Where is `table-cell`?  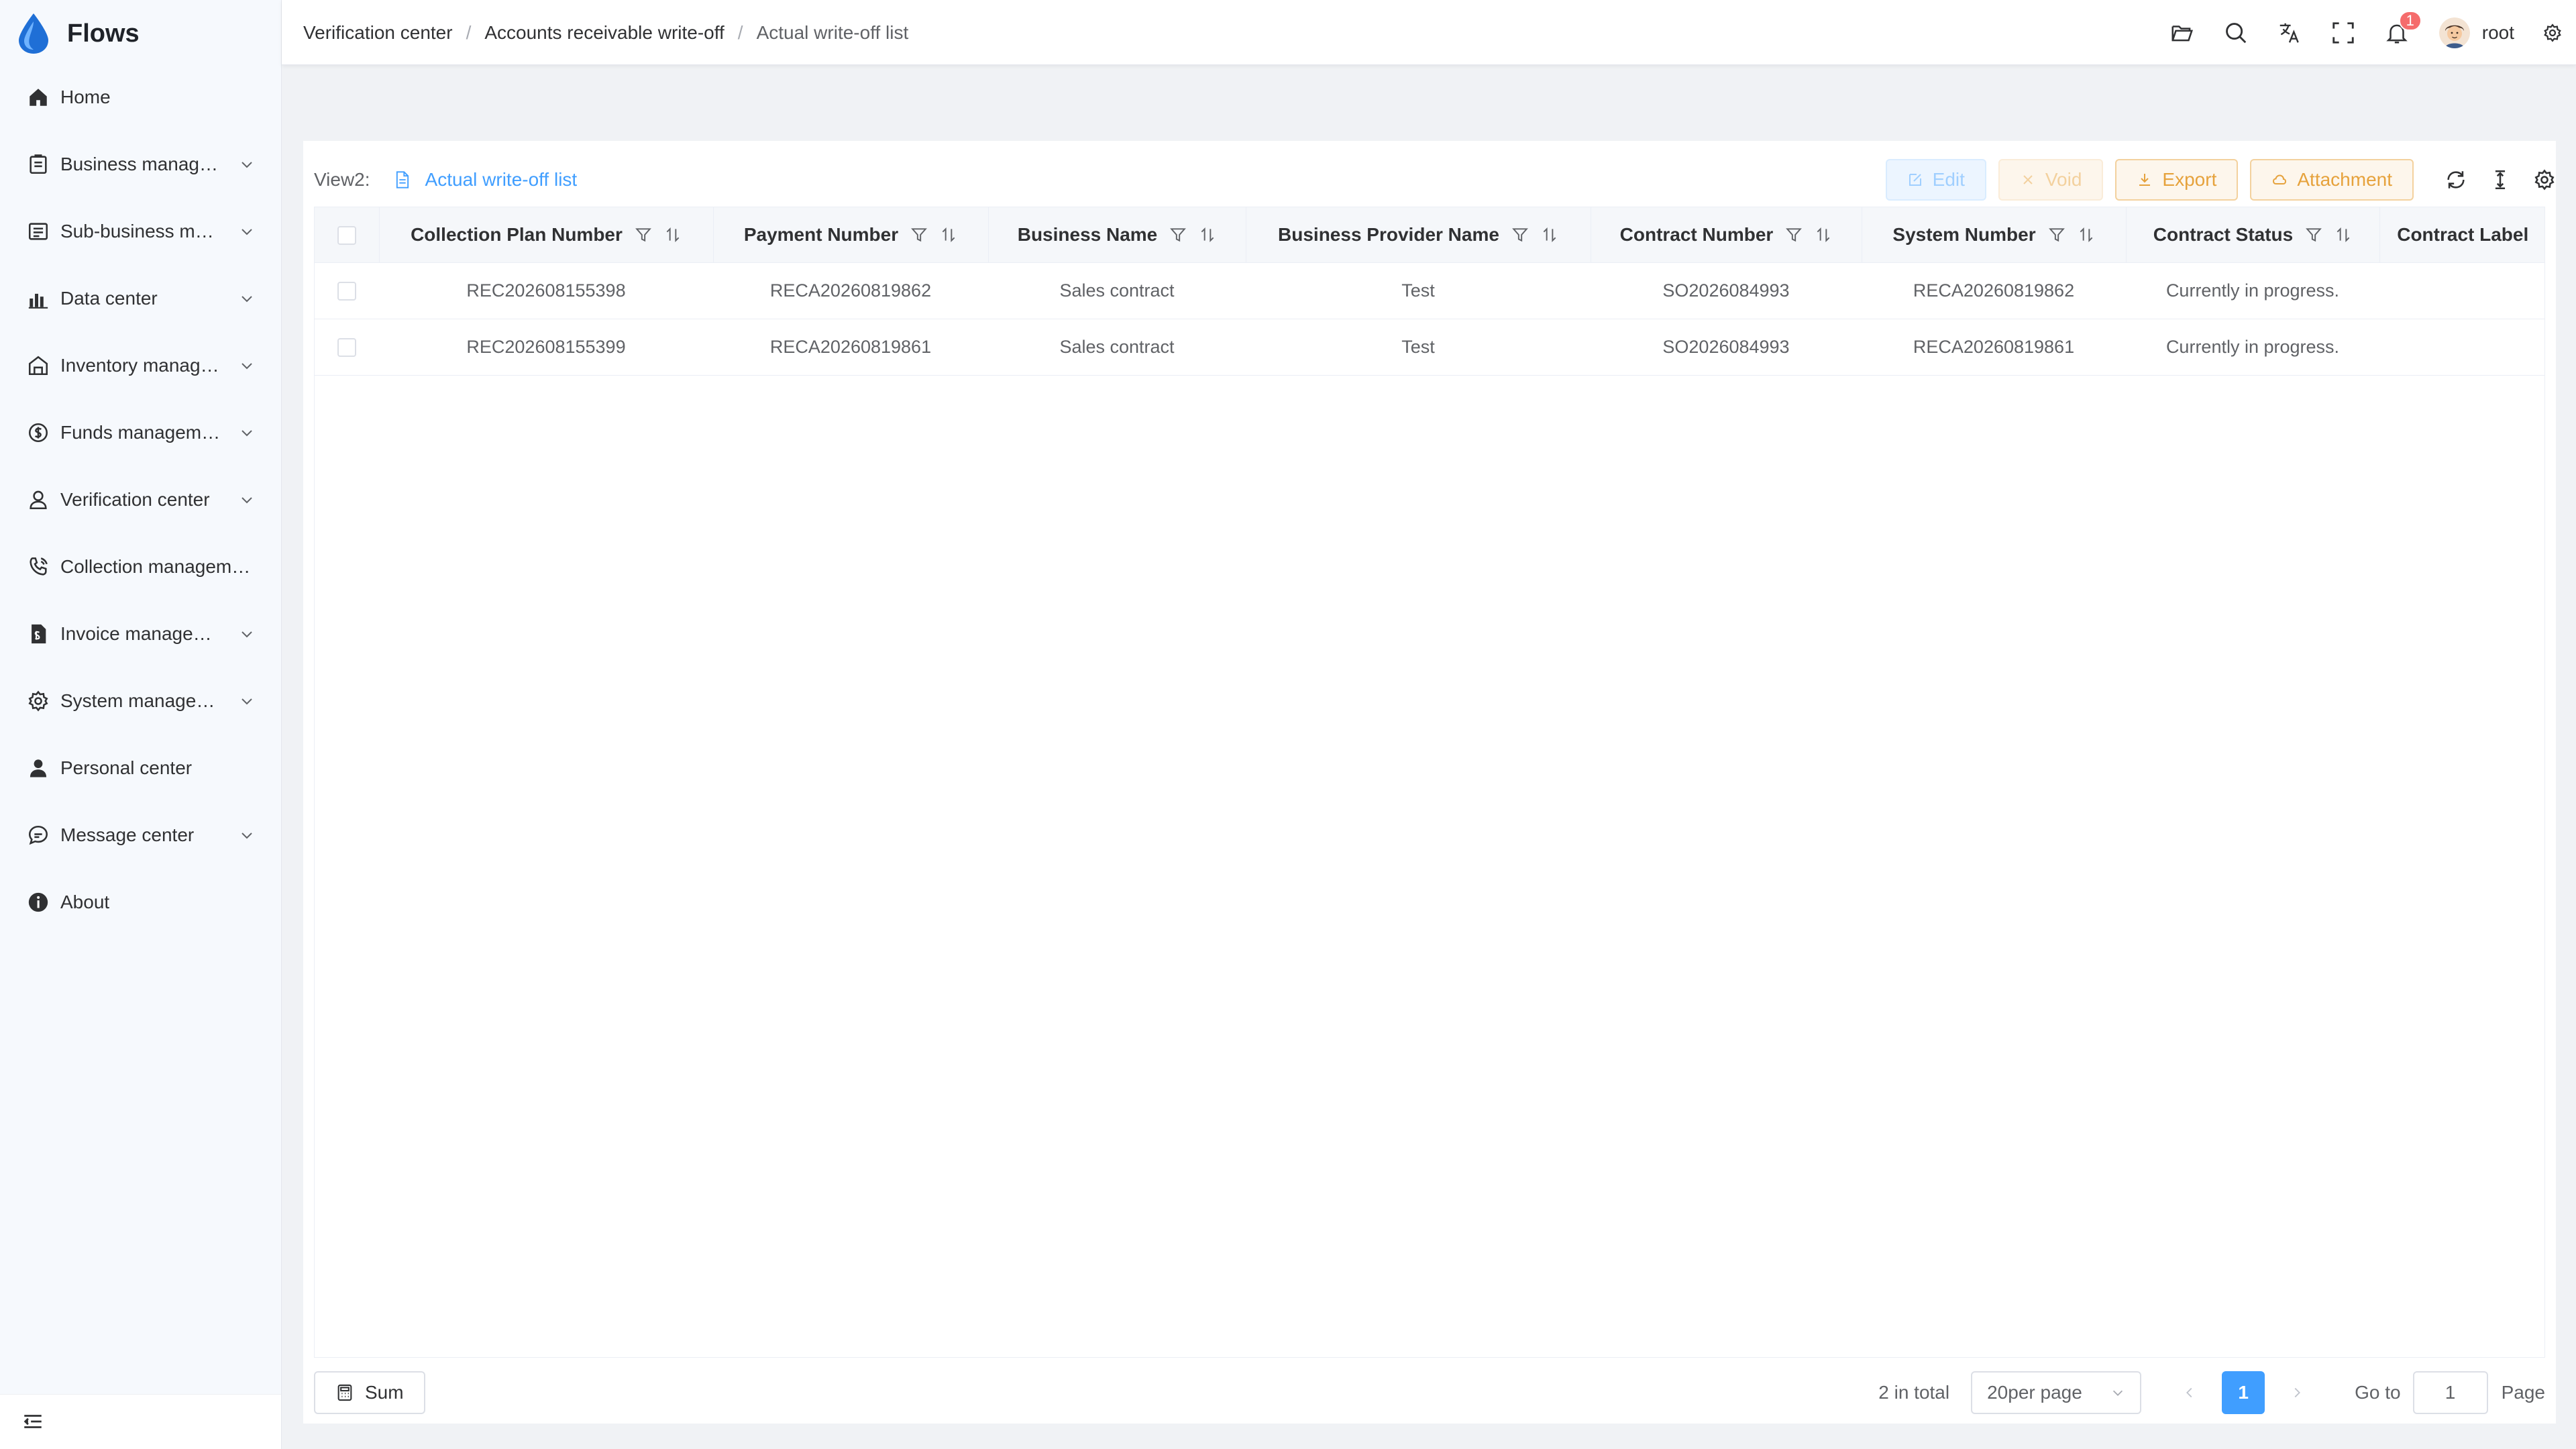 table-cell is located at coordinates (2461, 347).